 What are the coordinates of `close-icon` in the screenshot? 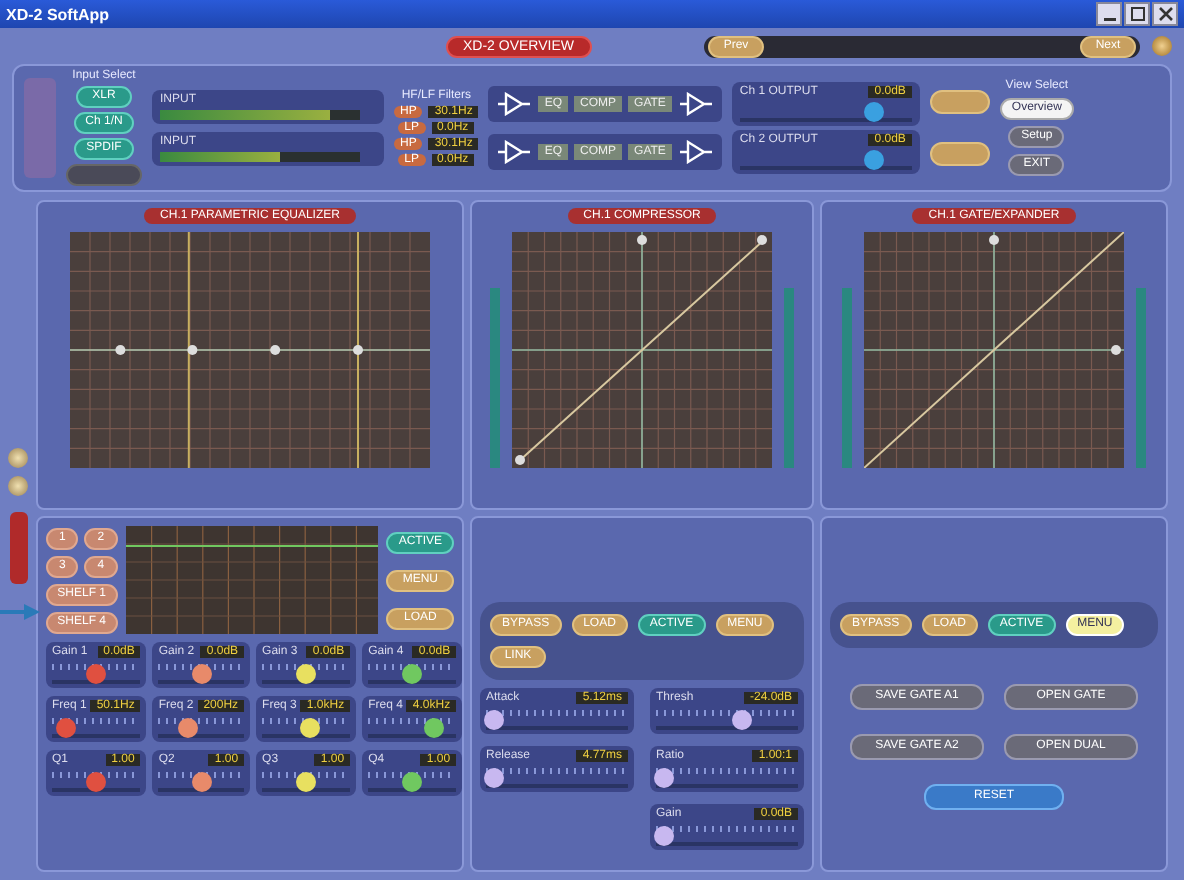 It's located at (1165, 14).